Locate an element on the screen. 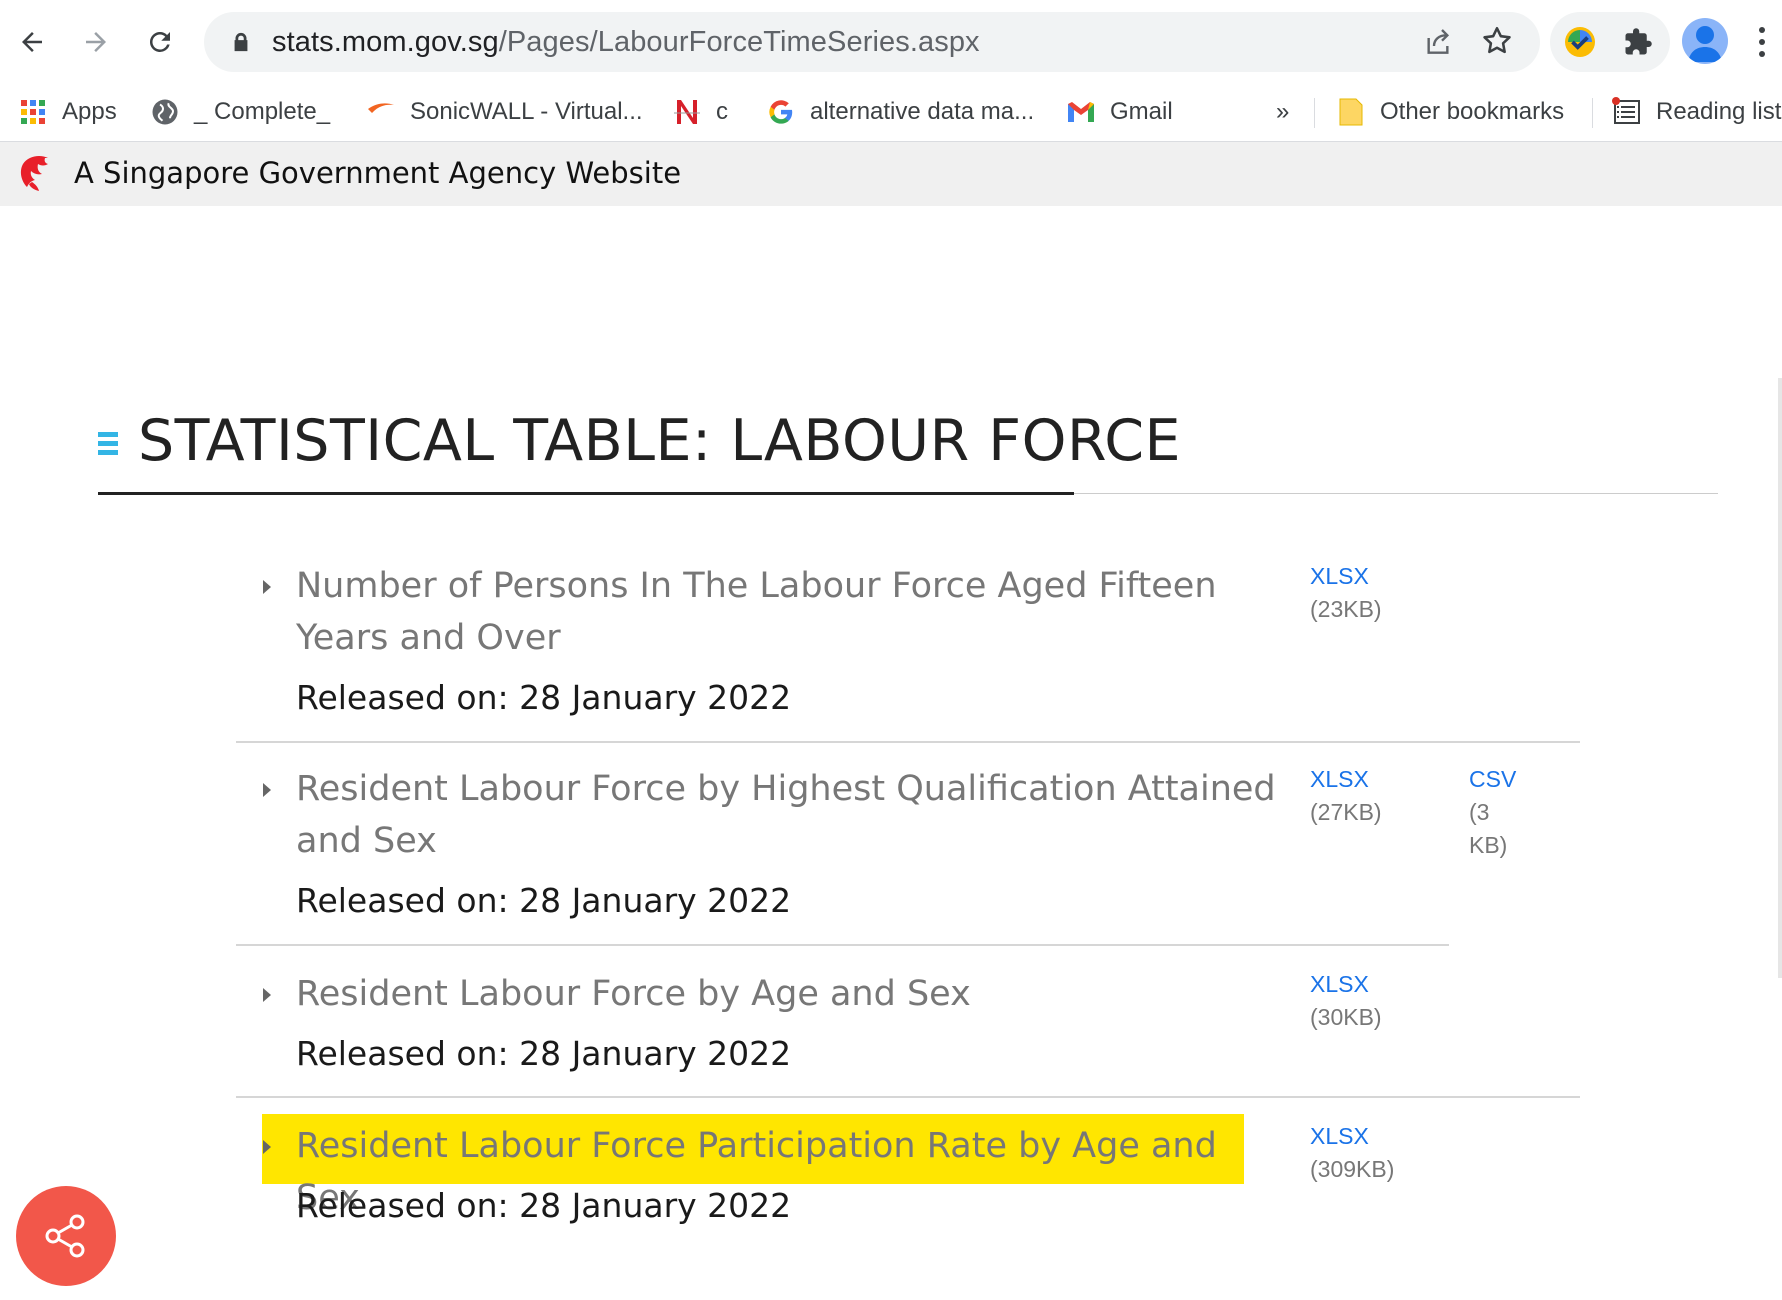 The image size is (1782, 1300). gmail-icon is located at coordinates (1081, 112).